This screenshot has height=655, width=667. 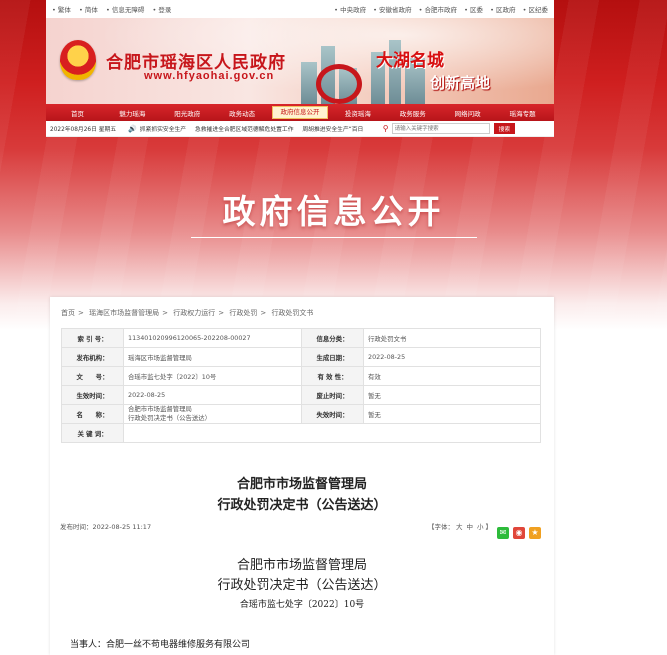 What do you see at coordinates (209, 76) in the screenshot?
I see `site-url: www.hfyaohai.gov.cn` at bounding box center [209, 76].